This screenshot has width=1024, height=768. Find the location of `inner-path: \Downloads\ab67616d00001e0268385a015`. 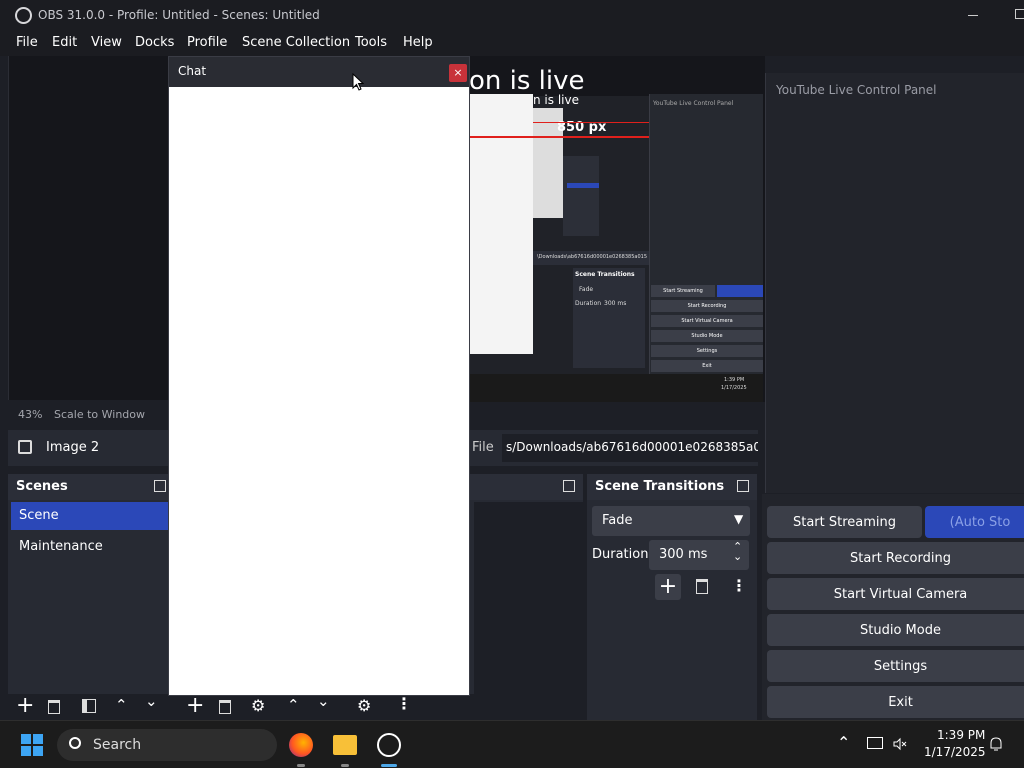

inner-path: \Downloads\ab67616d00001e0268385a015 is located at coordinates (592, 257).